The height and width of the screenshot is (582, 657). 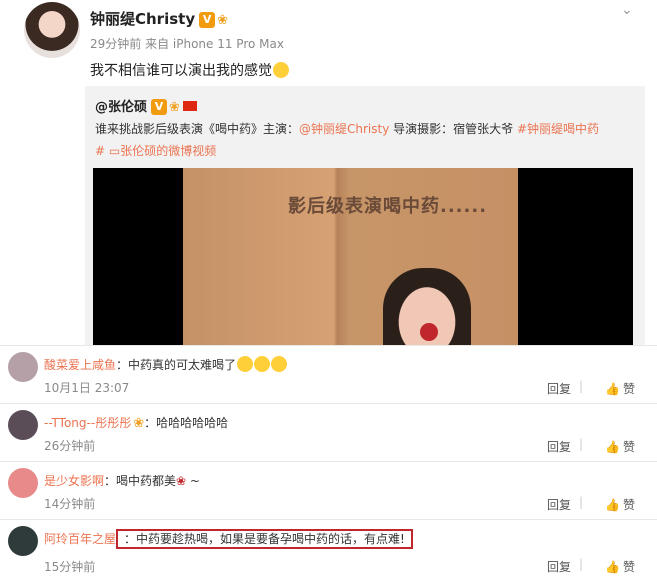 What do you see at coordinates (628, 10) in the screenshot?
I see `chevron-down-icon: ⌄` at bounding box center [628, 10].